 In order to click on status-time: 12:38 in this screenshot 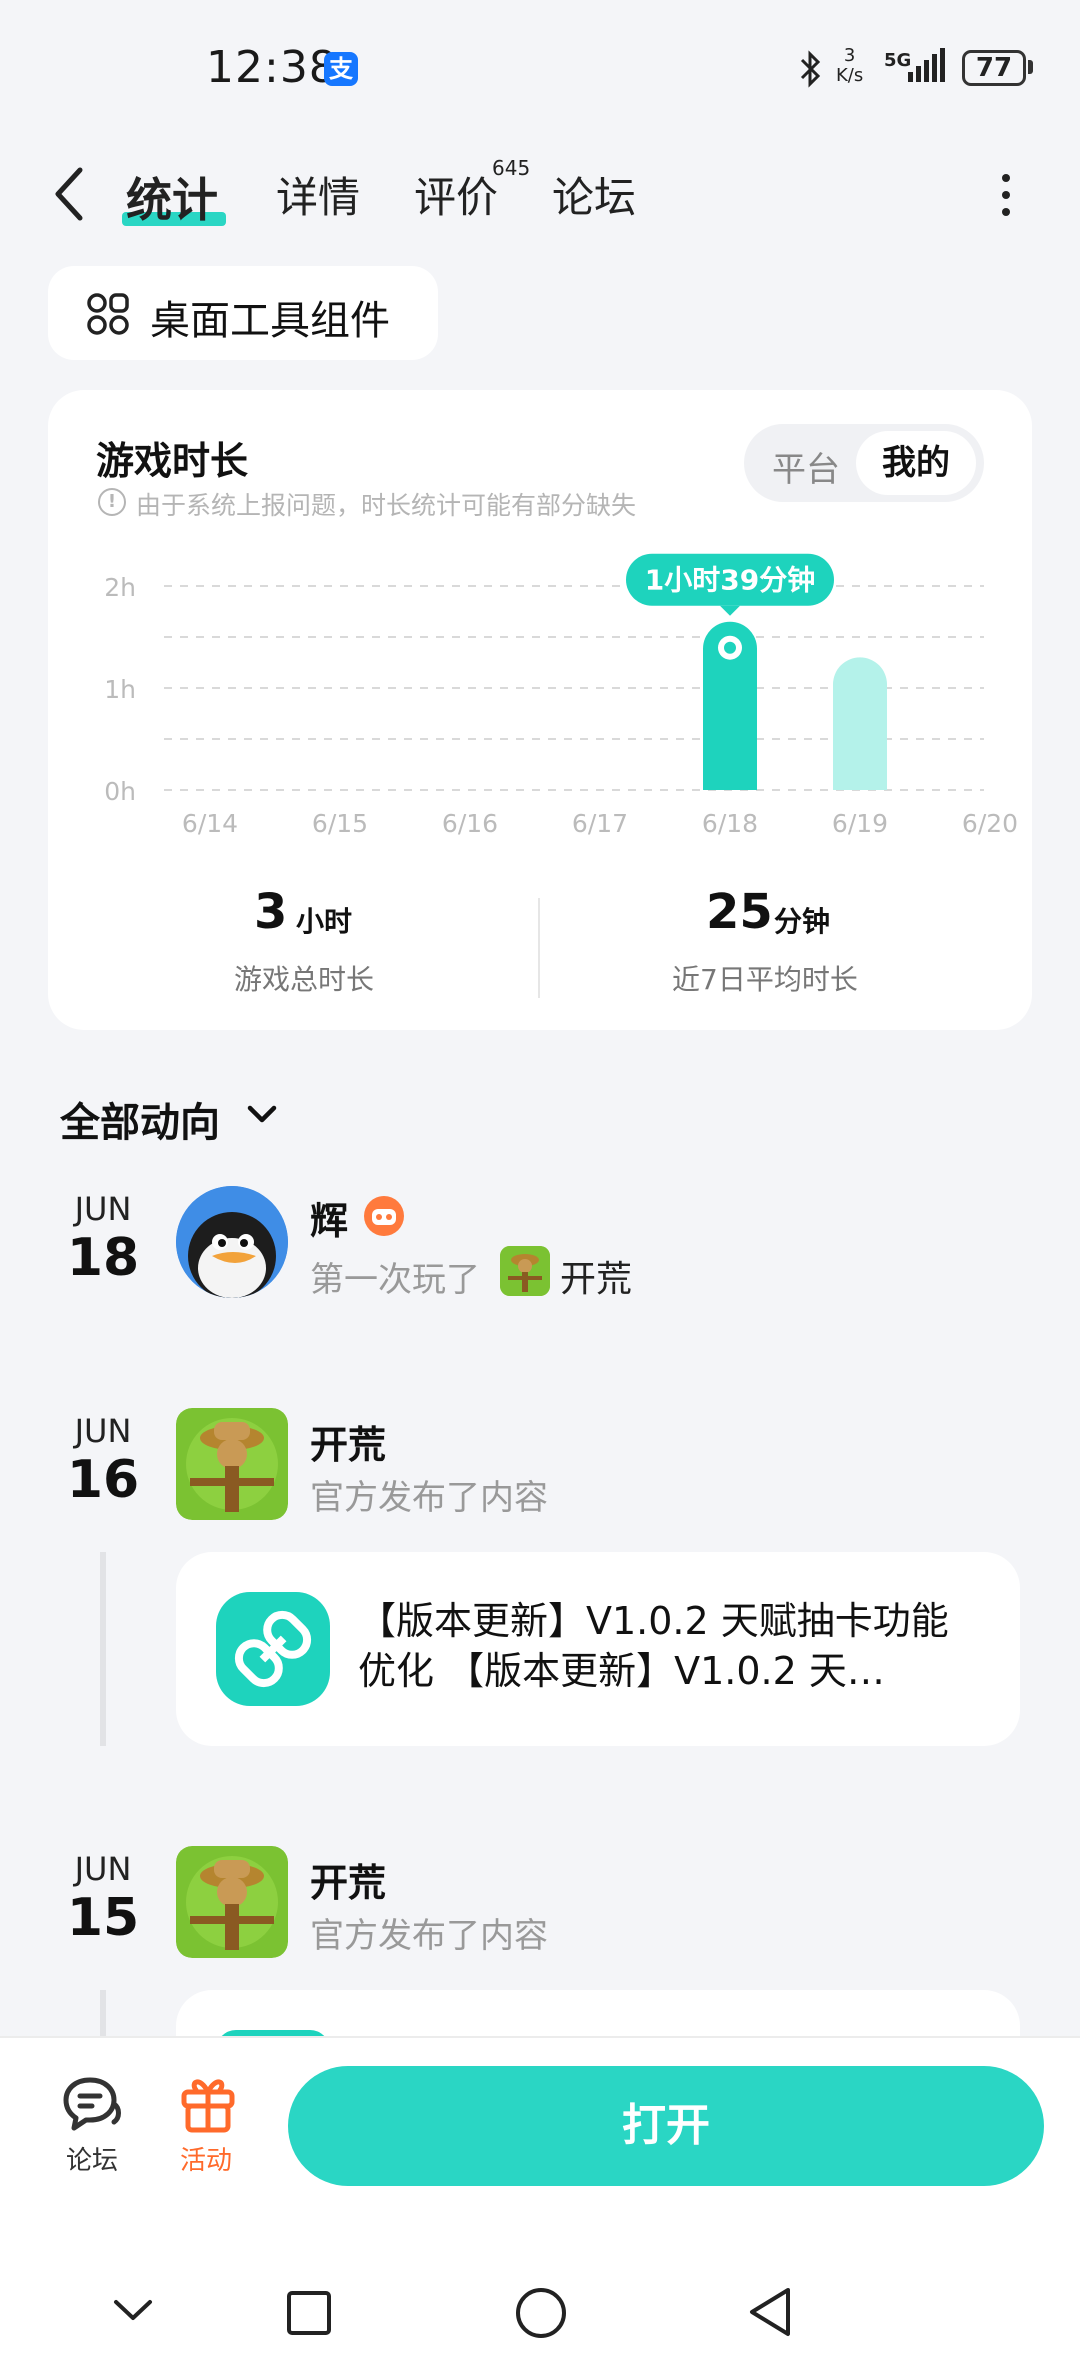, I will do `click(272, 67)`.